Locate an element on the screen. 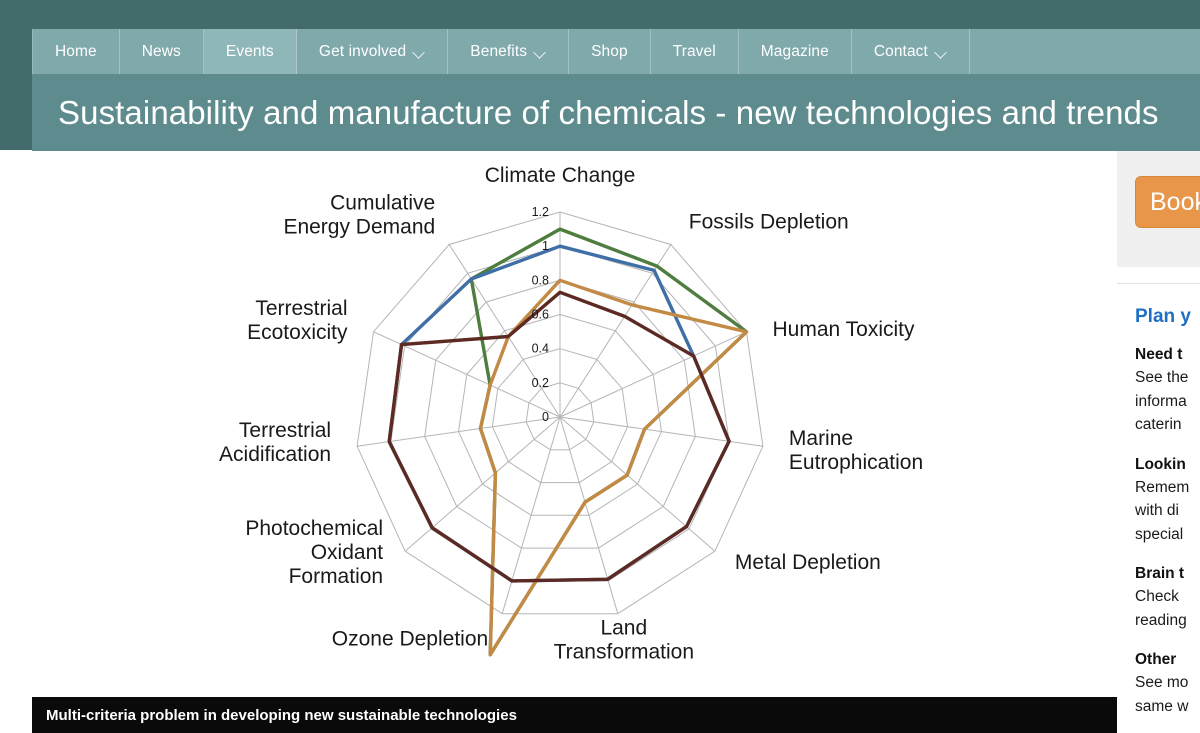 The image size is (1200, 733). radar-category-label-land-transformation: Land Transformation is located at coordinates (624, 640).